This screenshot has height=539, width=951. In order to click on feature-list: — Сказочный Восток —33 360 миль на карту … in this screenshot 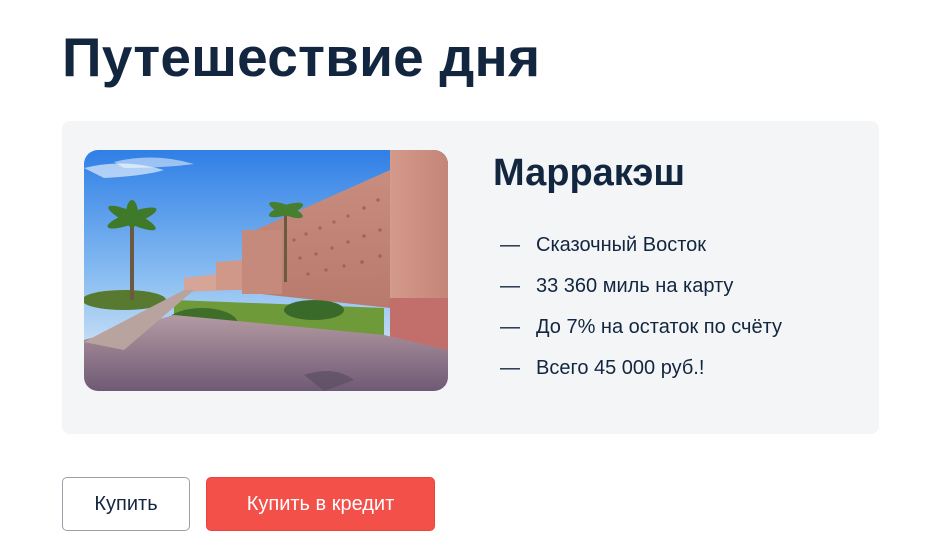, I will do `click(641, 315)`.